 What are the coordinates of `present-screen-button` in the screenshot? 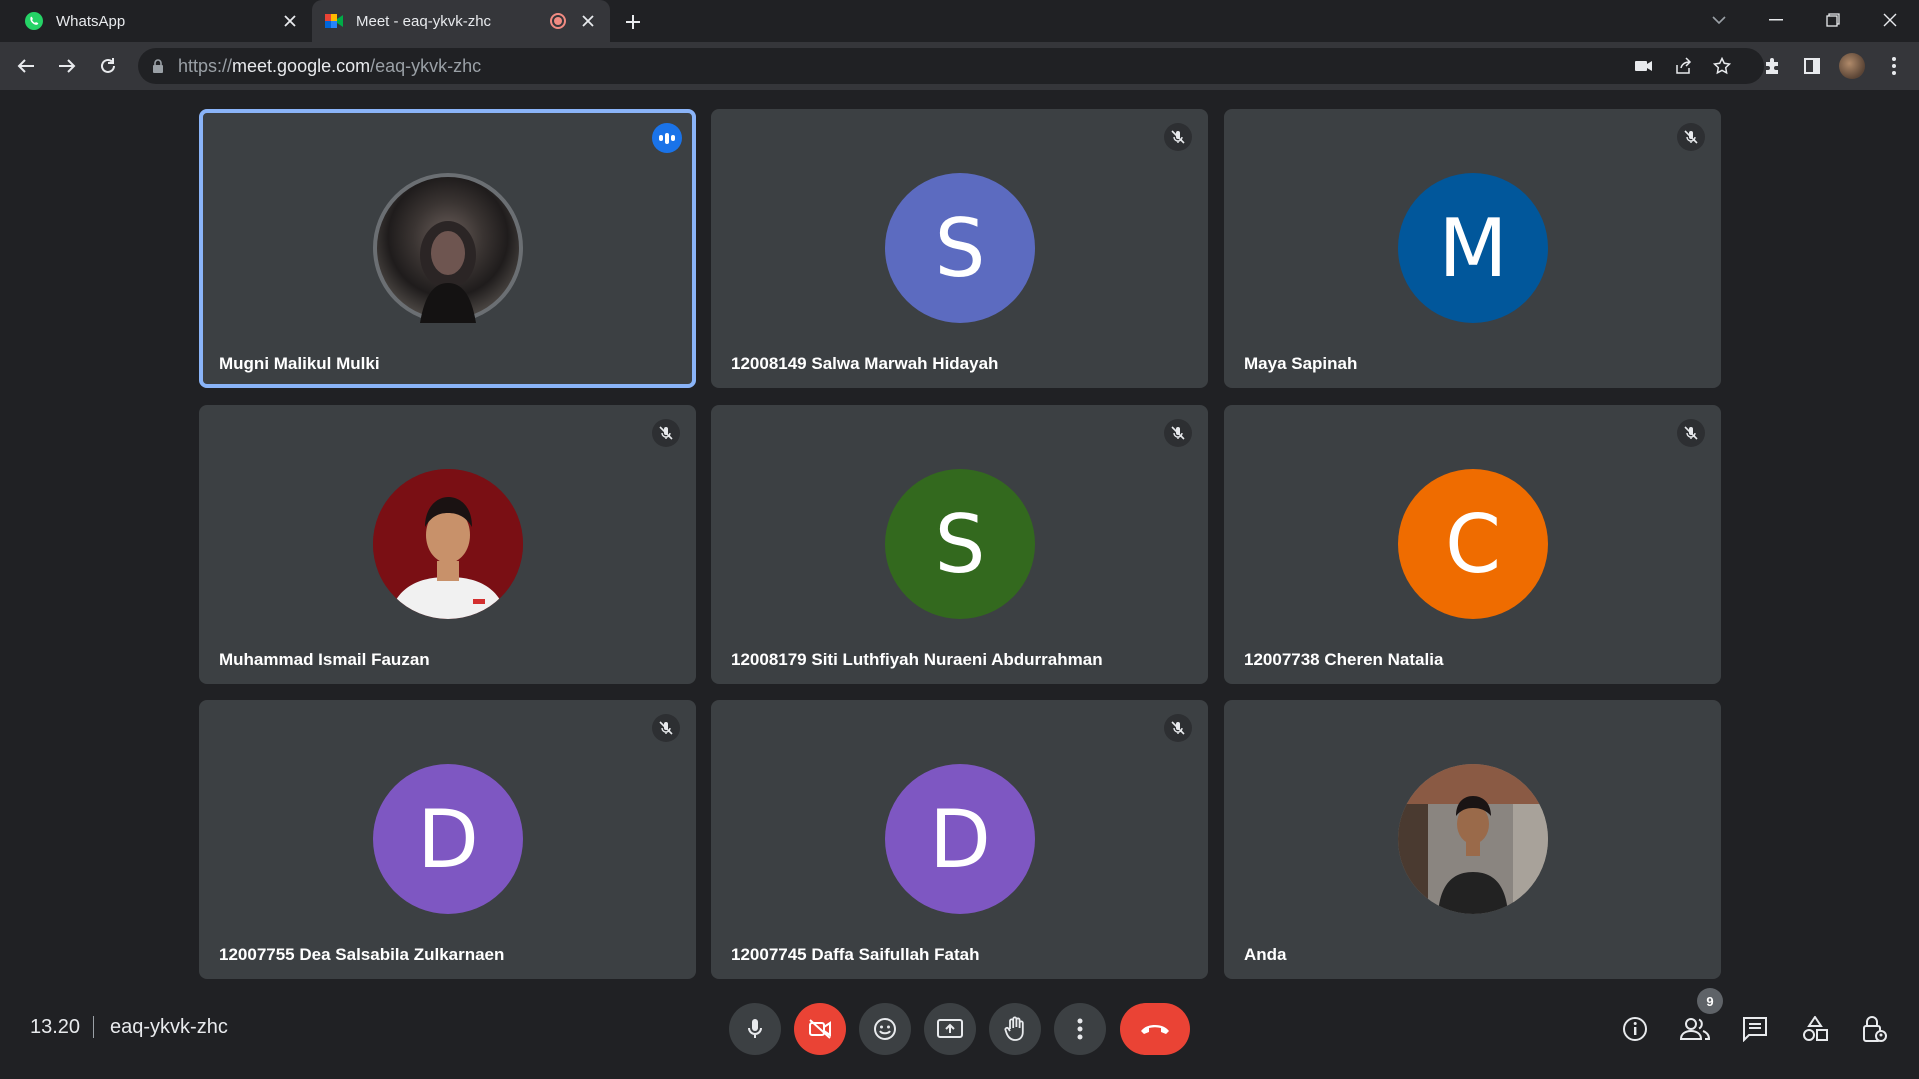 It's located at (950, 1029).